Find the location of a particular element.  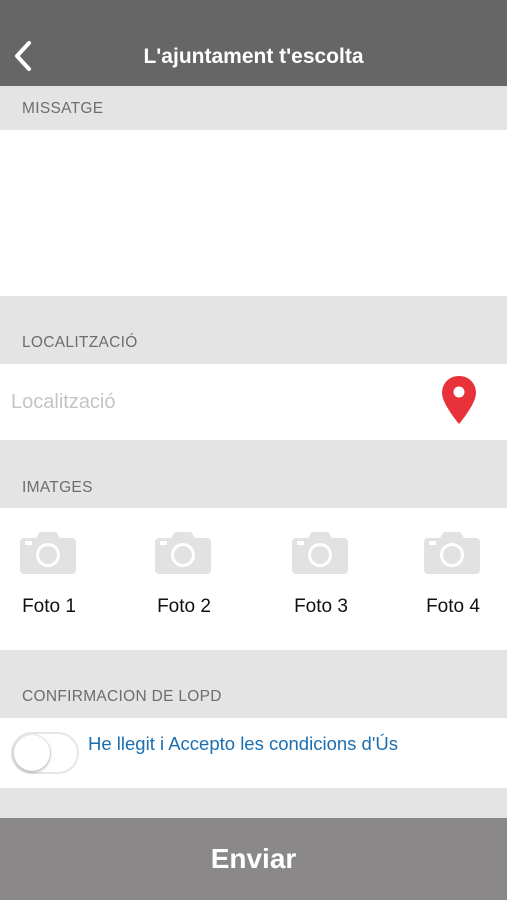

location-input is located at coordinates (215, 402).